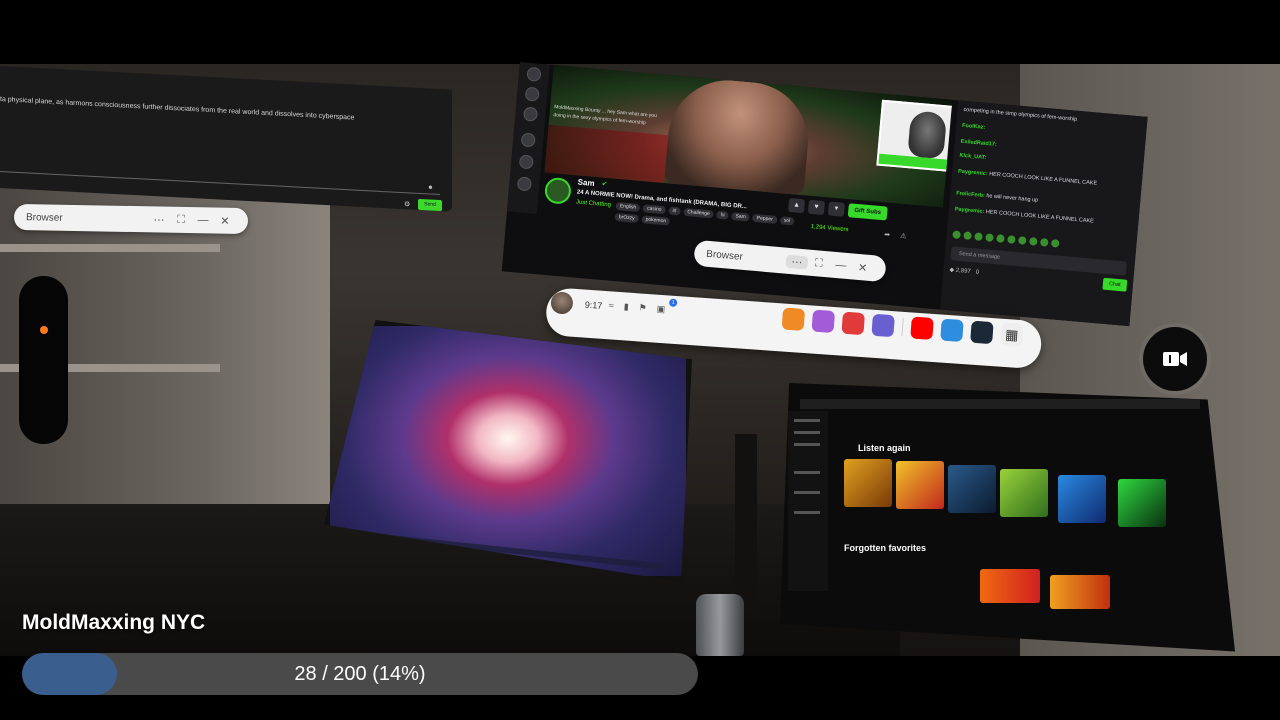 This screenshot has height=720, width=1280. What do you see at coordinates (963, 271) in the screenshot?
I see `chat-count: 2,897` at bounding box center [963, 271].